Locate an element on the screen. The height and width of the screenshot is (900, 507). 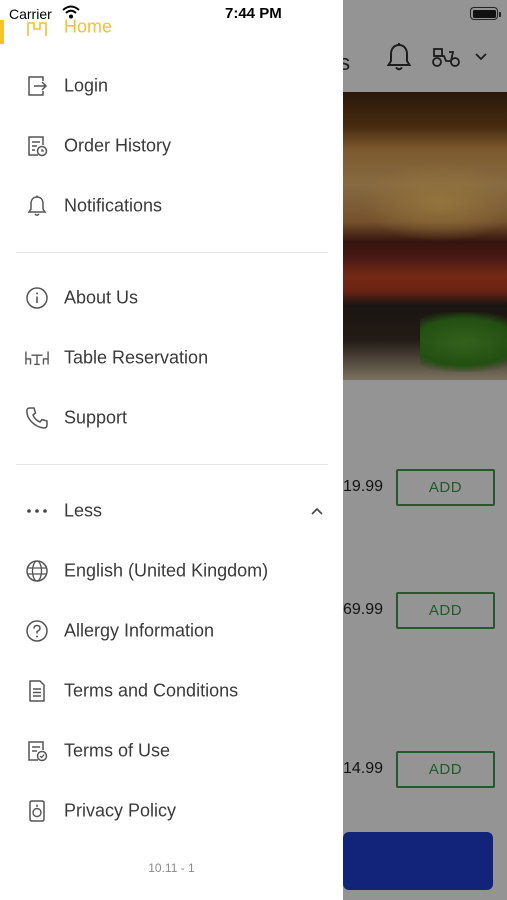
status-bar: Carrier 7:44 PM is located at coordinates (253, 14).